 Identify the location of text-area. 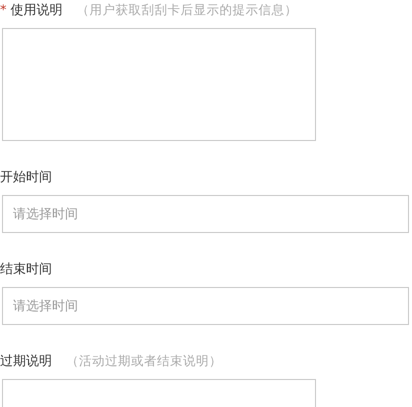
(159, 393).